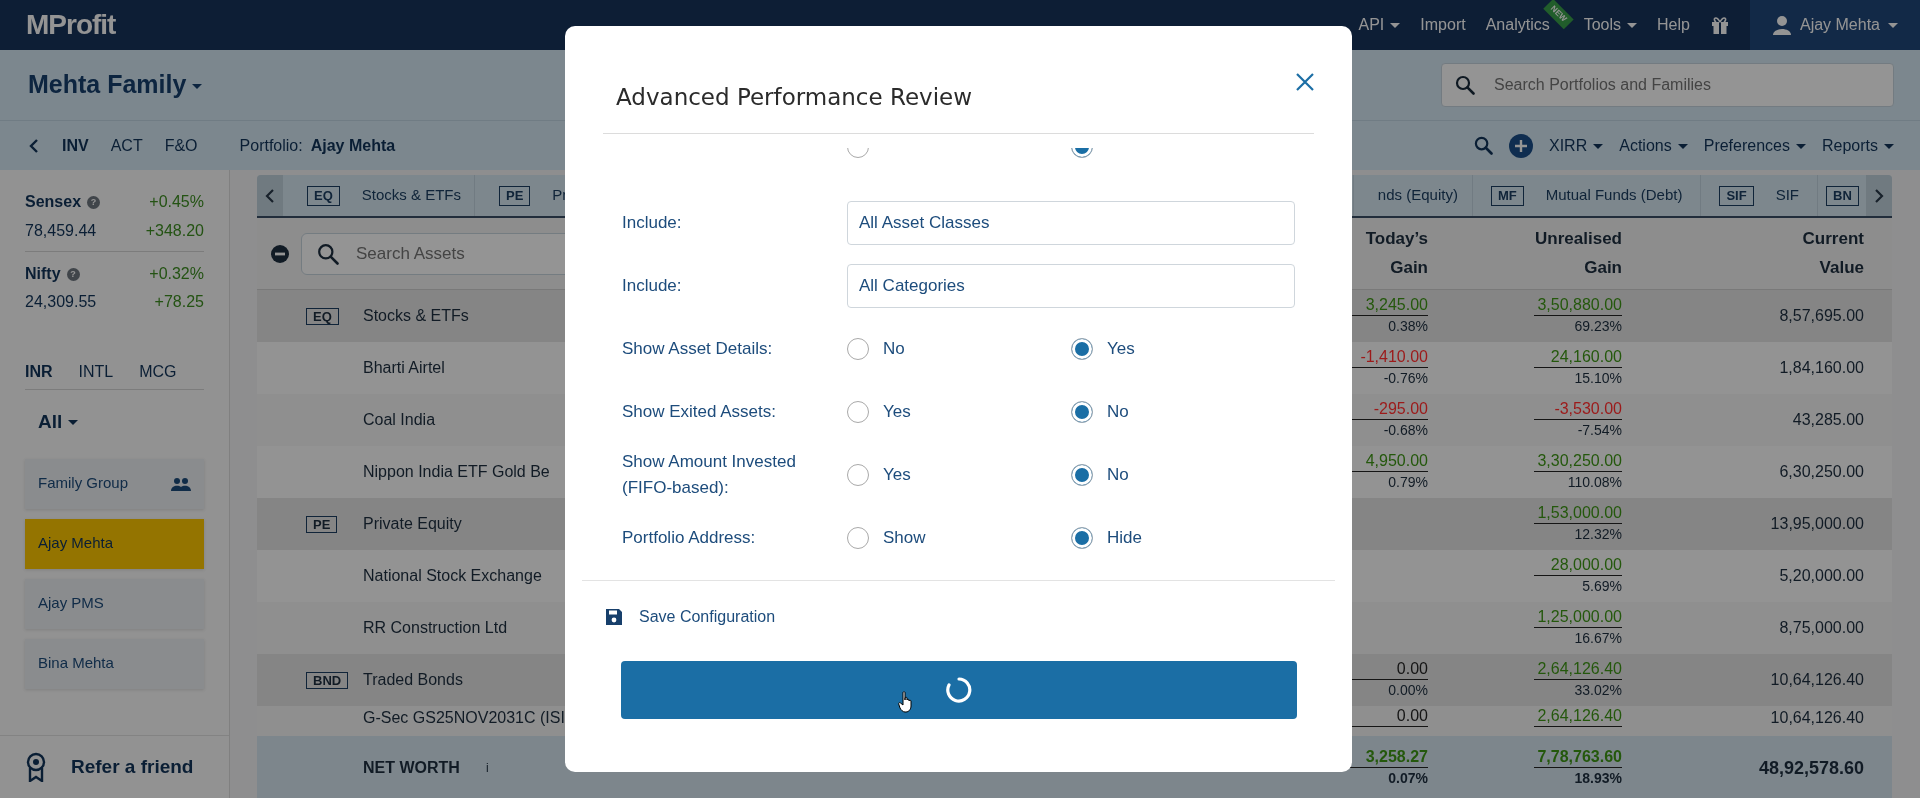  Describe the element at coordinates (1673, 25) in the screenshot. I see `nav-link: Help` at that location.